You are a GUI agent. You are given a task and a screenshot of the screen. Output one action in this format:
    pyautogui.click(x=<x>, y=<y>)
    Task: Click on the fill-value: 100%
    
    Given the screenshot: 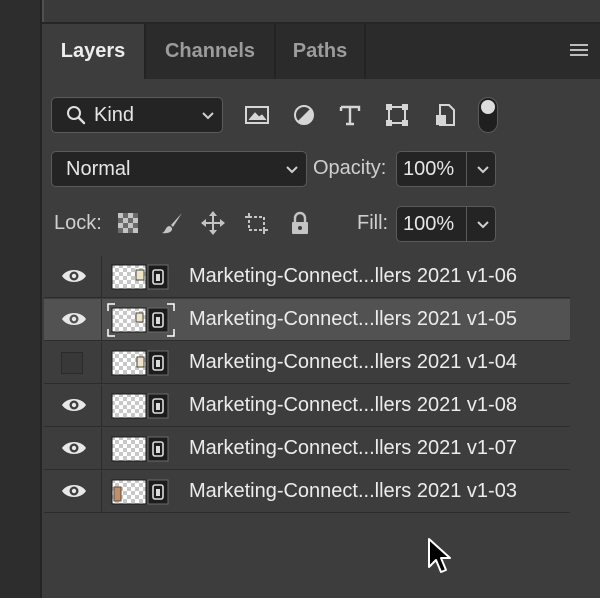 What is the action you would take?
    pyautogui.click(x=429, y=224)
    